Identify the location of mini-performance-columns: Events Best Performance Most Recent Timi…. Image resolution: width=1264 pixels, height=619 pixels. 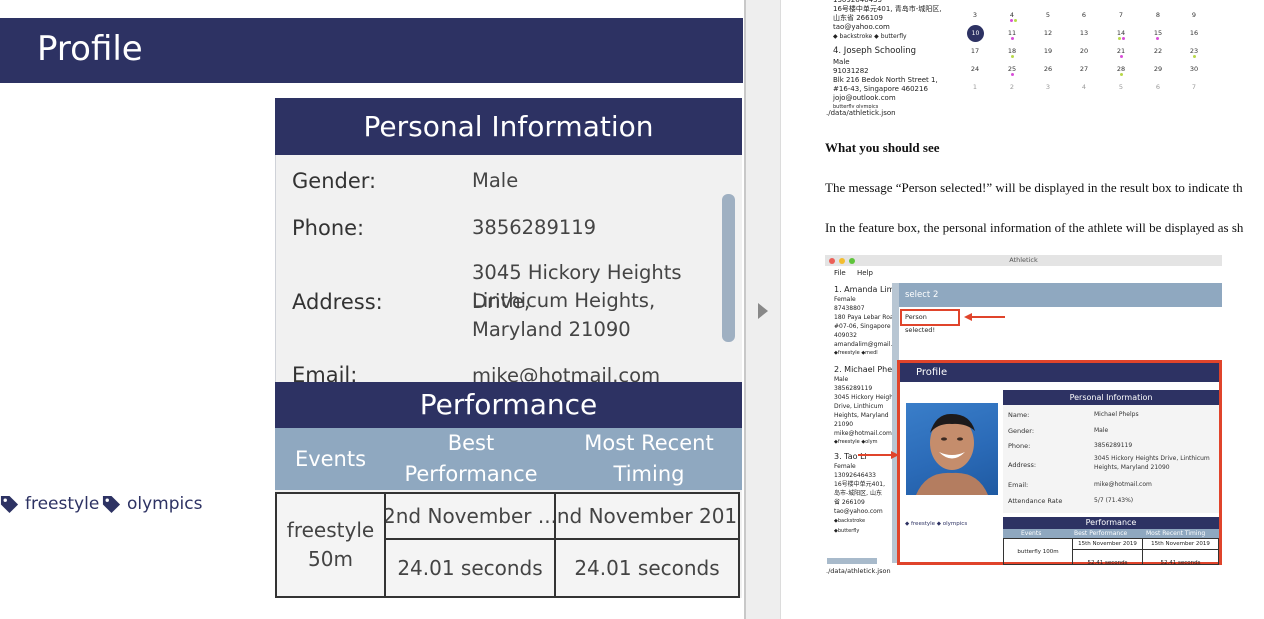
(1111, 533).